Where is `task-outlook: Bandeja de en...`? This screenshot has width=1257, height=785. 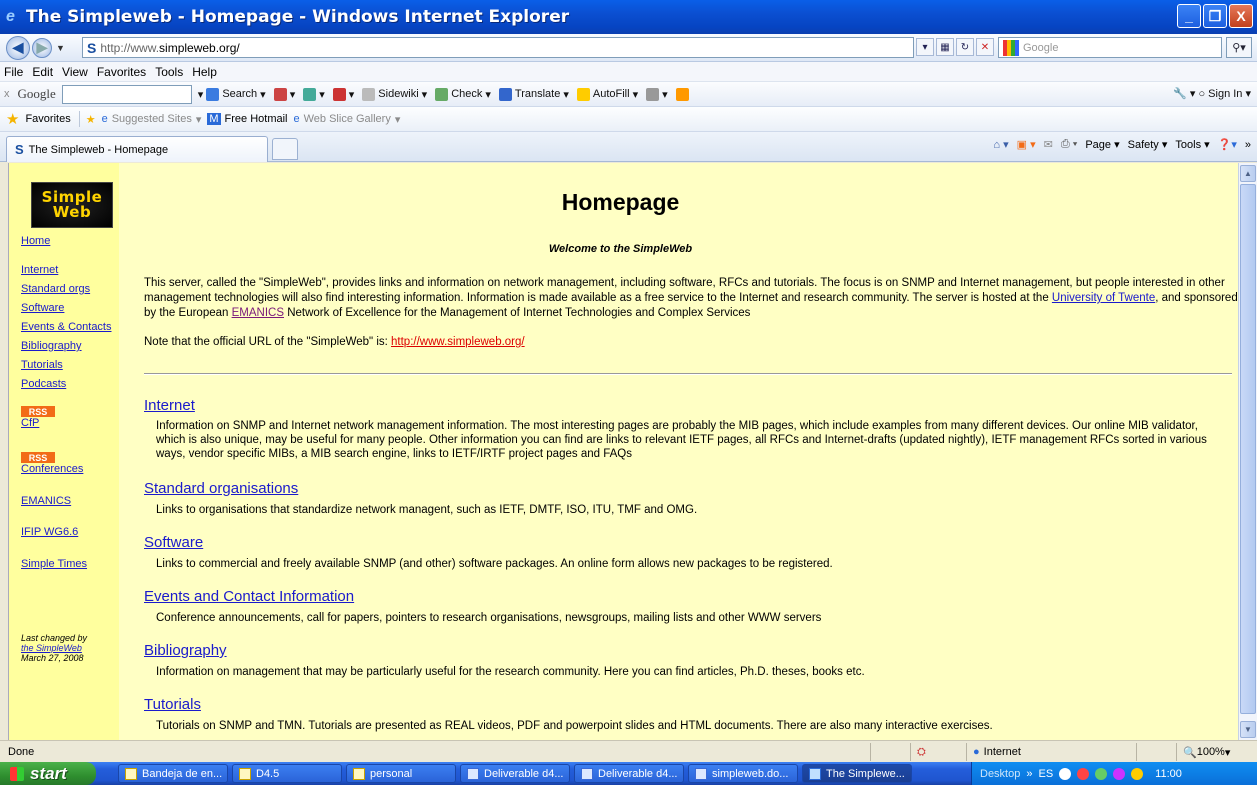
task-outlook: Bandeja de en... is located at coordinates (173, 773).